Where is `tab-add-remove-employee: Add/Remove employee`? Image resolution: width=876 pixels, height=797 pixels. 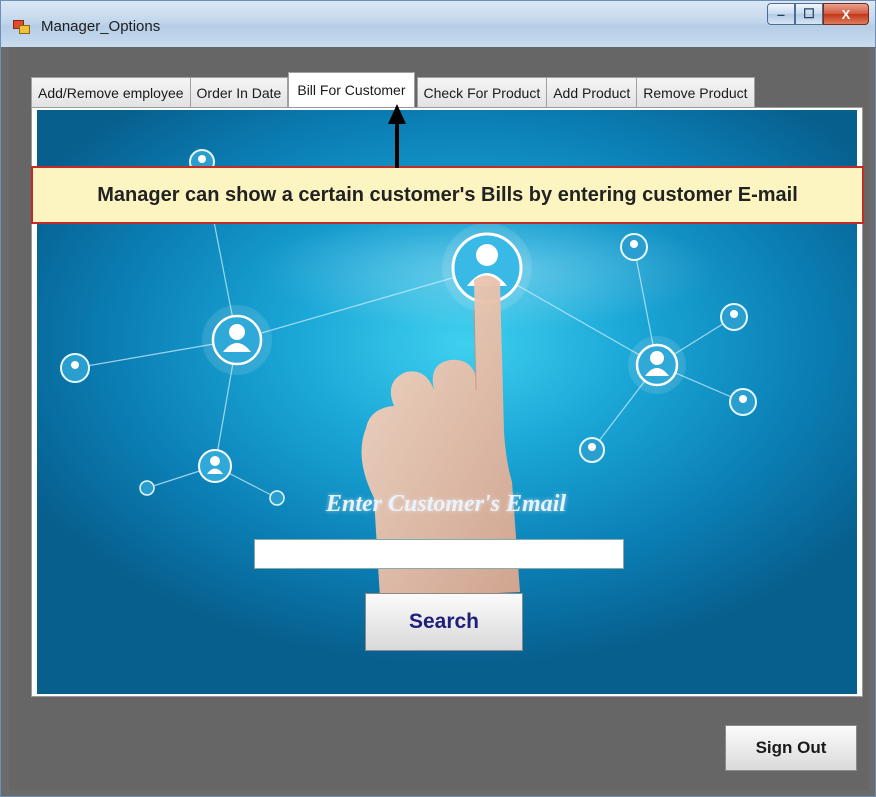
tab-add-remove-employee: Add/Remove employee is located at coordinates (111, 92).